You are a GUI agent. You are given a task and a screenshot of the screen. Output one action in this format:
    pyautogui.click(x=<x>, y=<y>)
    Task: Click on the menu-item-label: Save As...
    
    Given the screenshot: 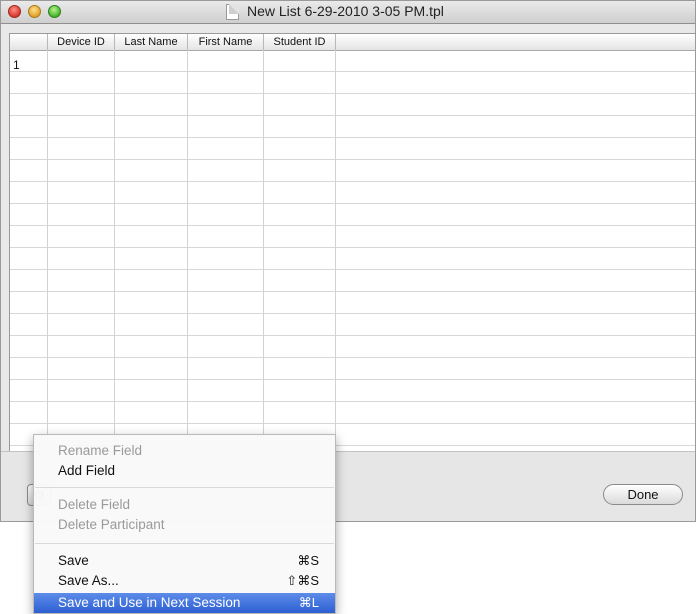 What is the action you would take?
    pyautogui.click(x=88, y=580)
    